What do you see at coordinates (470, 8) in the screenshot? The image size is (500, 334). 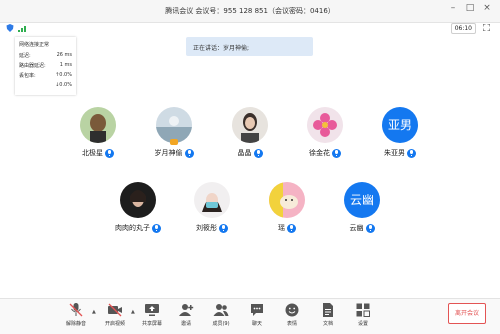 I see `maximize-icon: □` at bounding box center [470, 8].